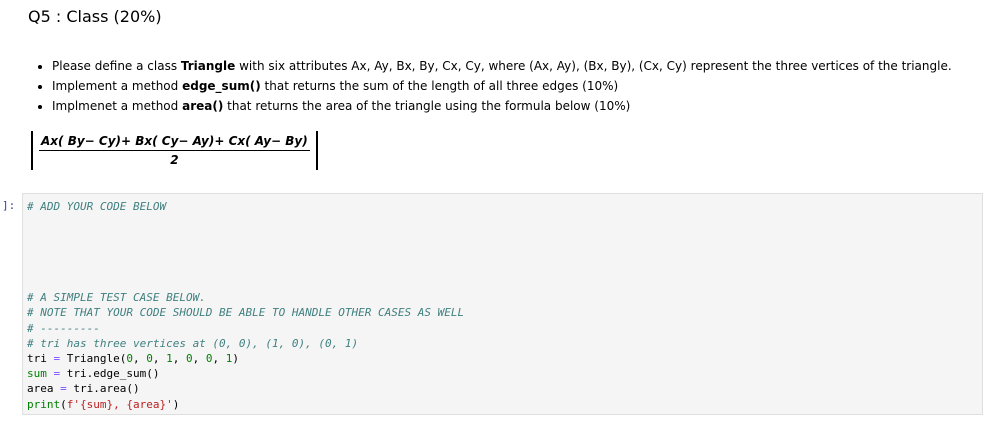  What do you see at coordinates (174, 141) in the screenshot?
I see `formula-numerator: Ax( By− Cy)+ Bx( Cy− Ay)+ Cx( Ay− By)` at bounding box center [174, 141].